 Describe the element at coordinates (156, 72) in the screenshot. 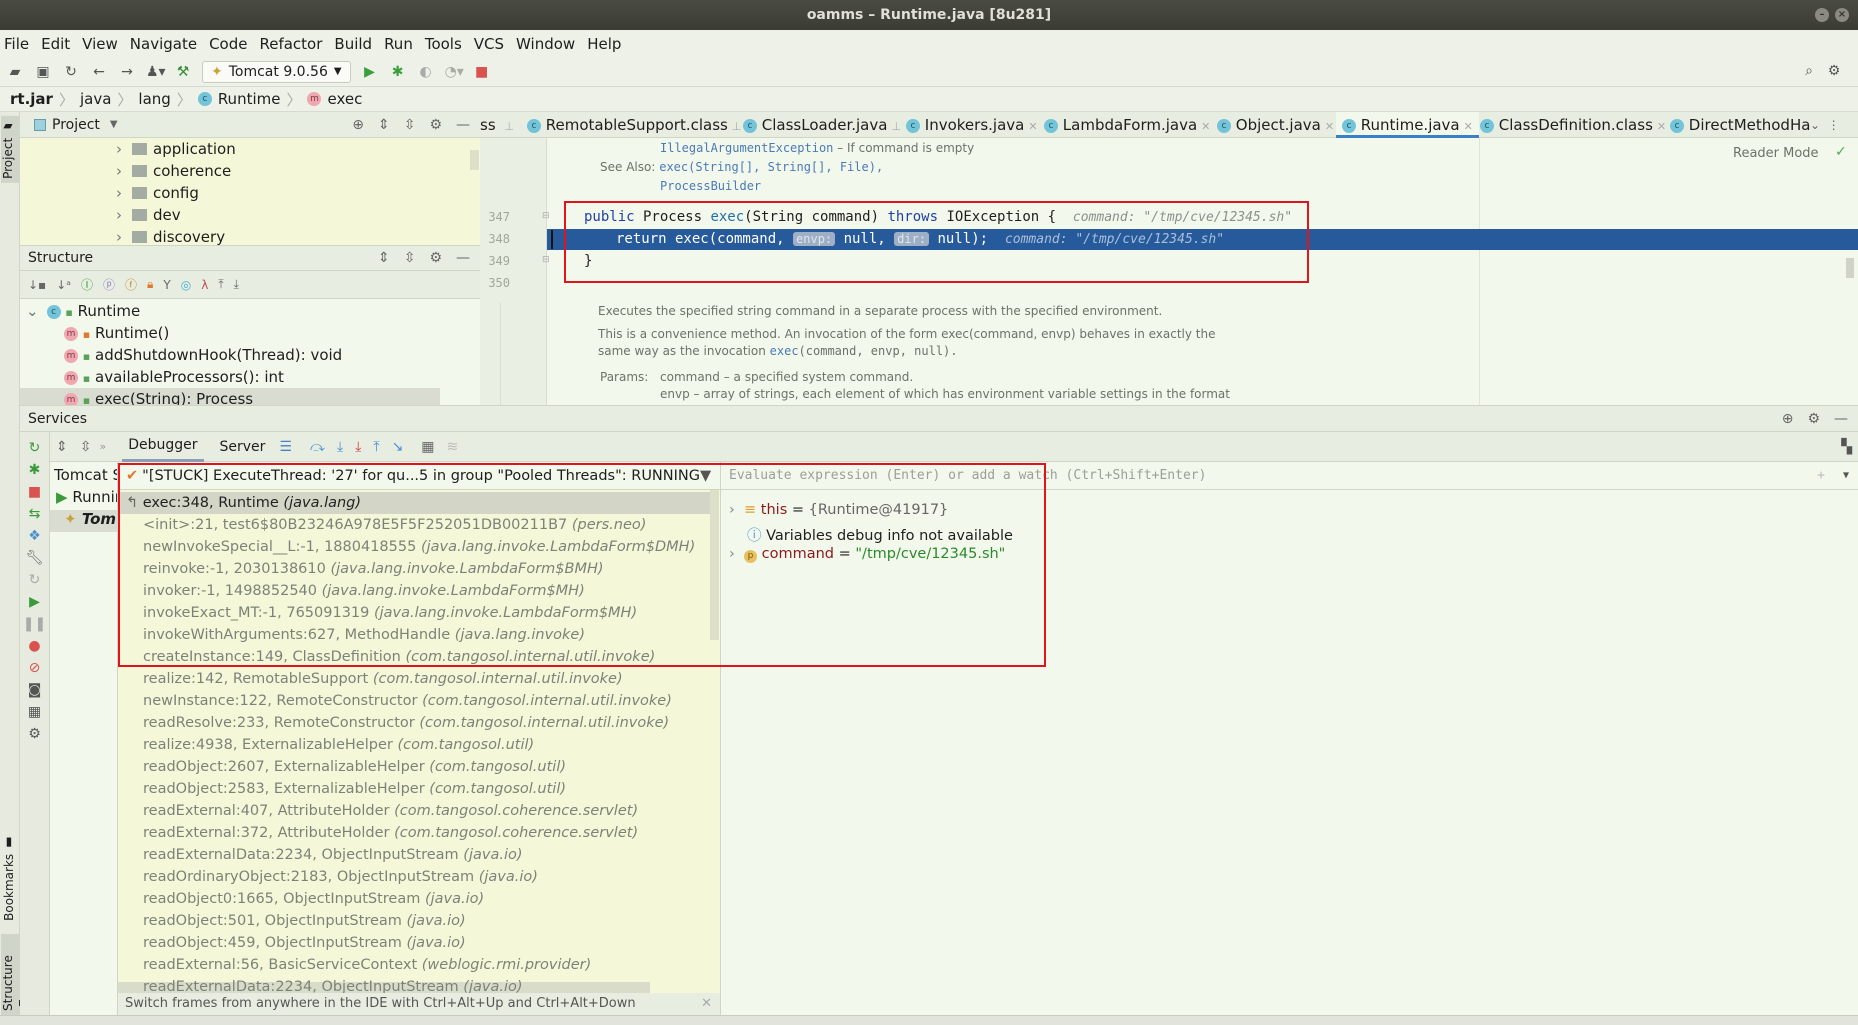

I see `user-icon: ♟▾` at that location.